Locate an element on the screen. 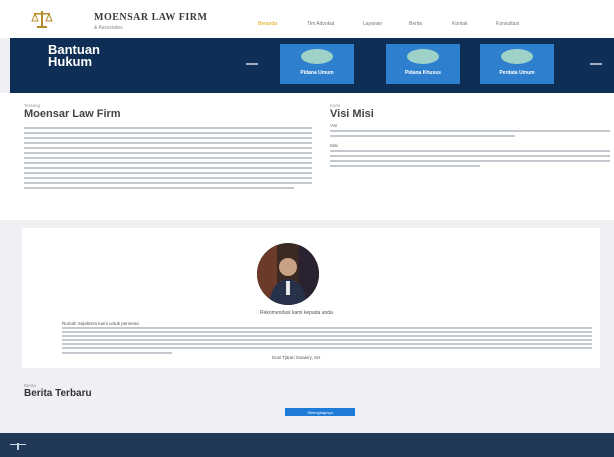 This screenshot has width=614, height=457. nav-konsultasi: Konsultasi is located at coordinates (507, 24).